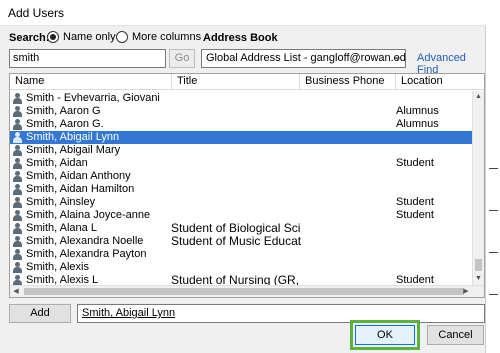  What do you see at coordinates (85, 241) in the screenshot?
I see `cell-name: Smith, Alexandra Noelle` at bounding box center [85, 241].